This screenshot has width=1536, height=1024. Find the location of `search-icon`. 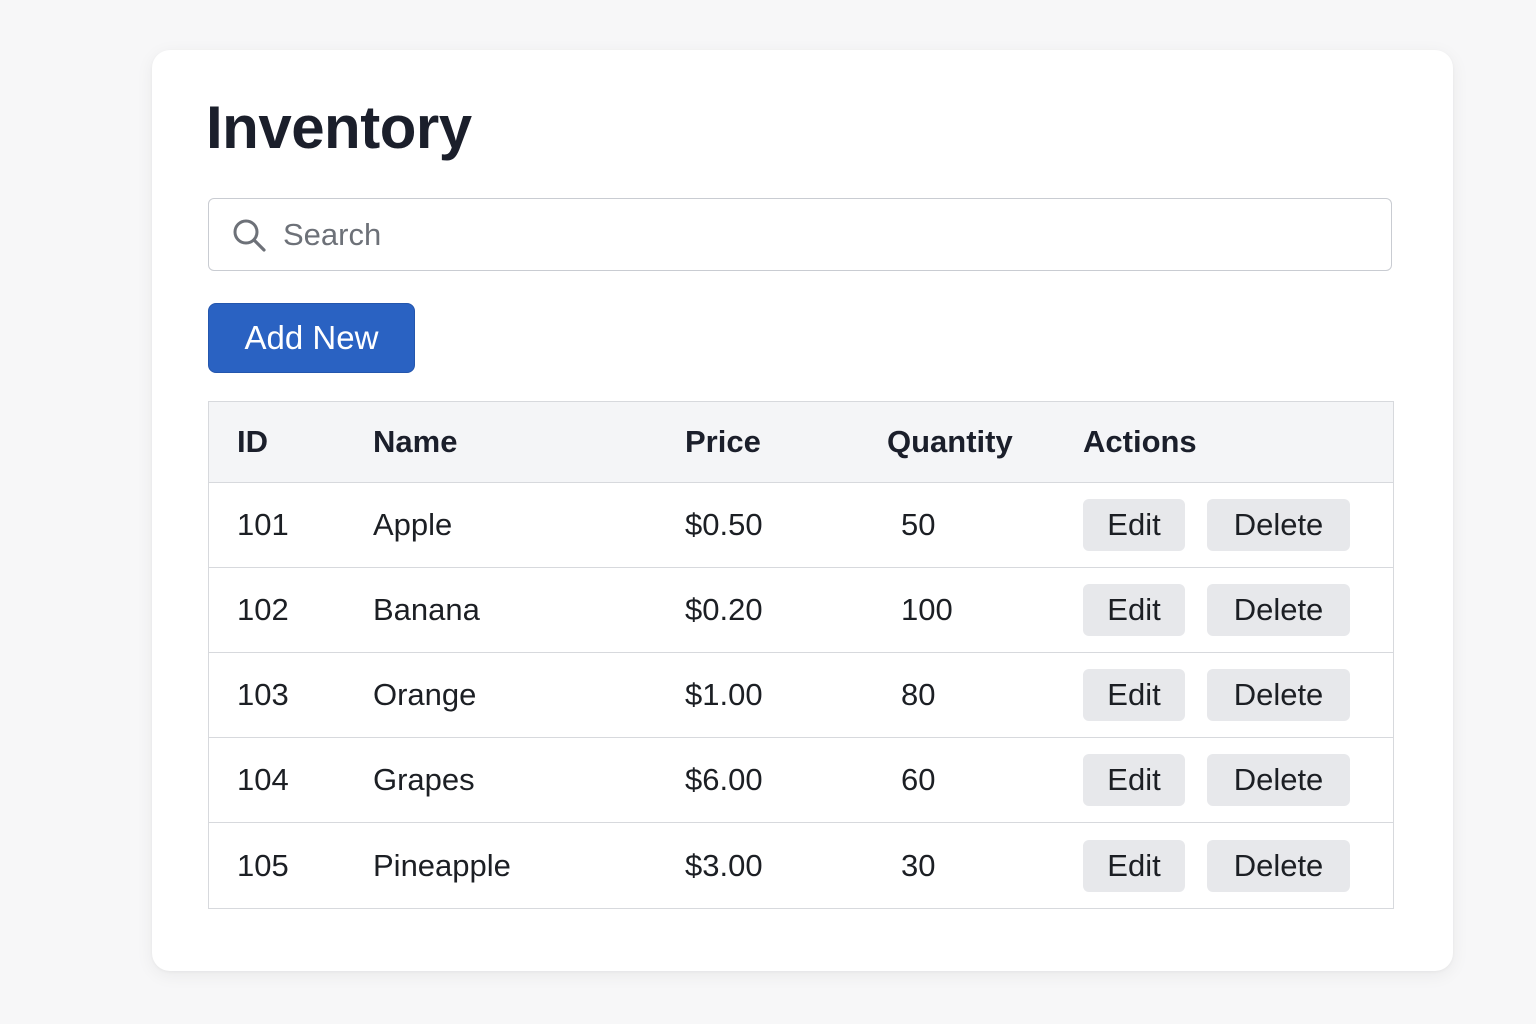

search-icon is located at coordinates (249, 235).